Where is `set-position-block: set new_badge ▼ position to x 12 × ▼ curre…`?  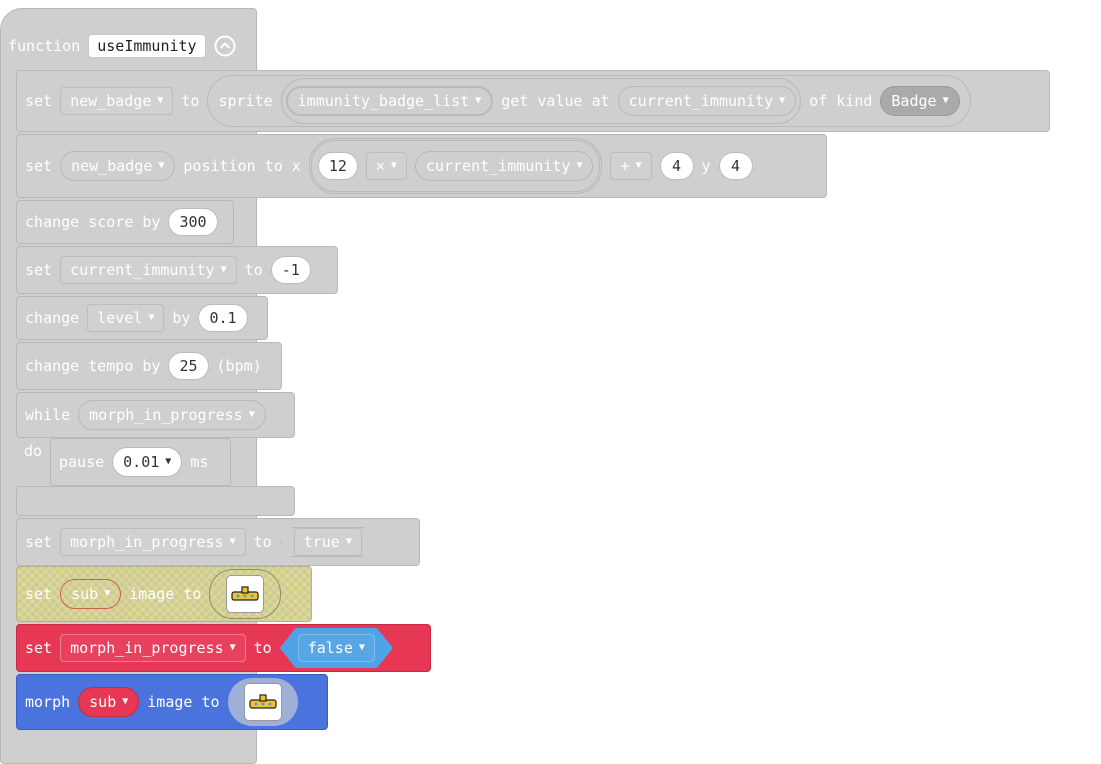 set-position-block: set new_badge ▼ position to x 12 × ▼ curre… is located at coordinates (421, 166).